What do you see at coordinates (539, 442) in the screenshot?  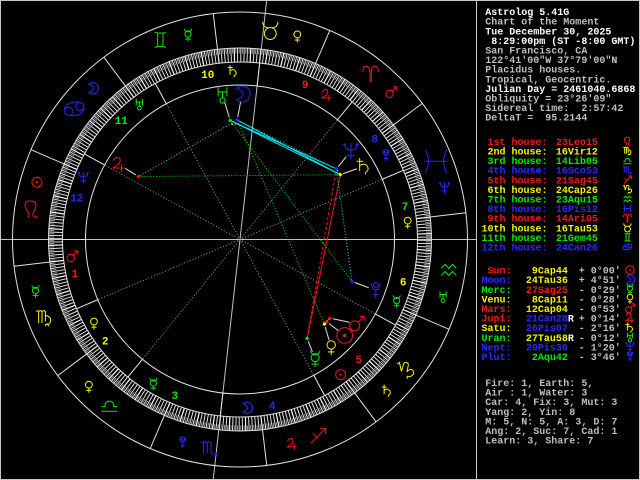 I see `svg-text: Learn: 3, Share: 7` at bounding box center [539, 442].